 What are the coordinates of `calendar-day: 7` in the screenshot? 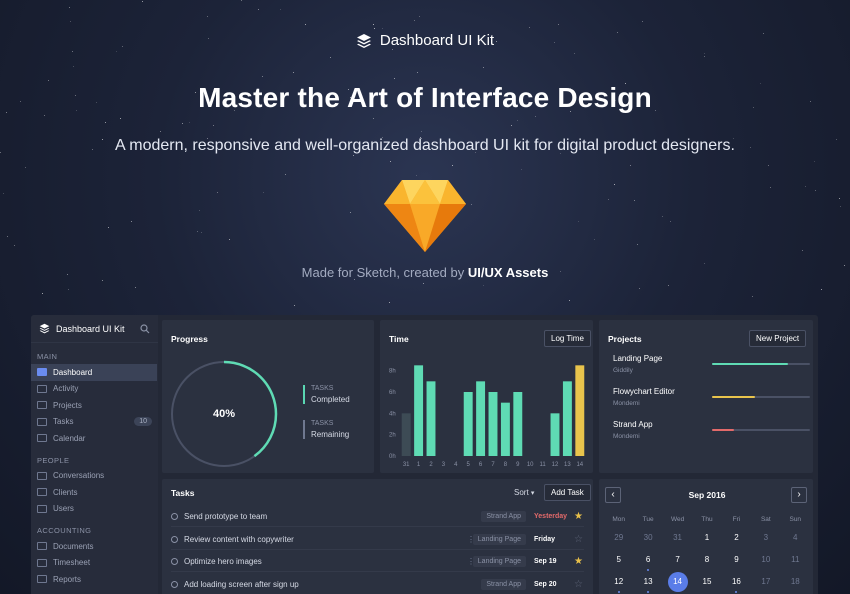 It's located at (677, 560).